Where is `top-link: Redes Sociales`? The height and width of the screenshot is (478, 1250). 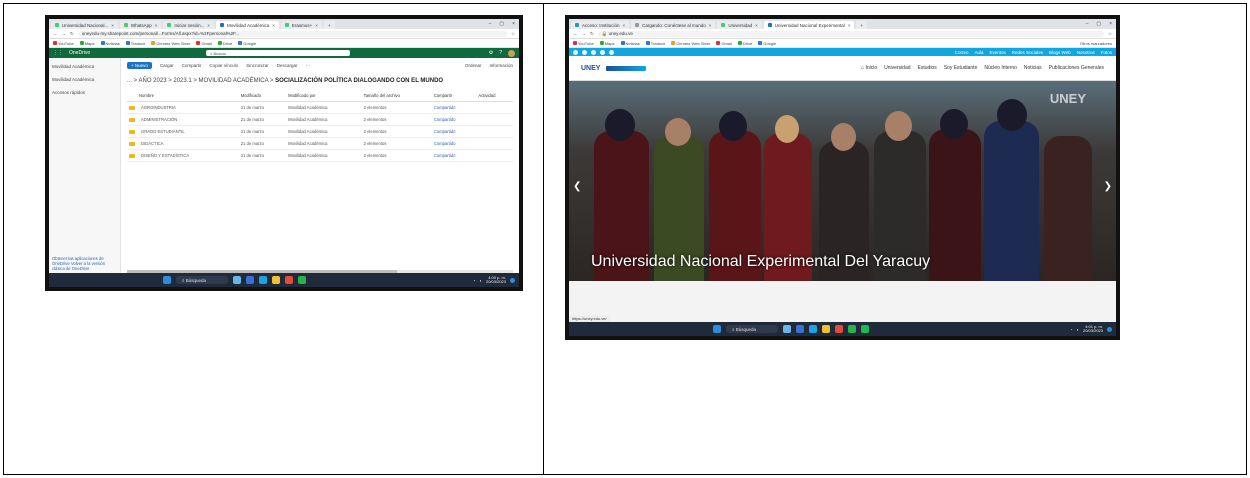 top-link: Redes Sociales is located at coordinates (1027, 52).